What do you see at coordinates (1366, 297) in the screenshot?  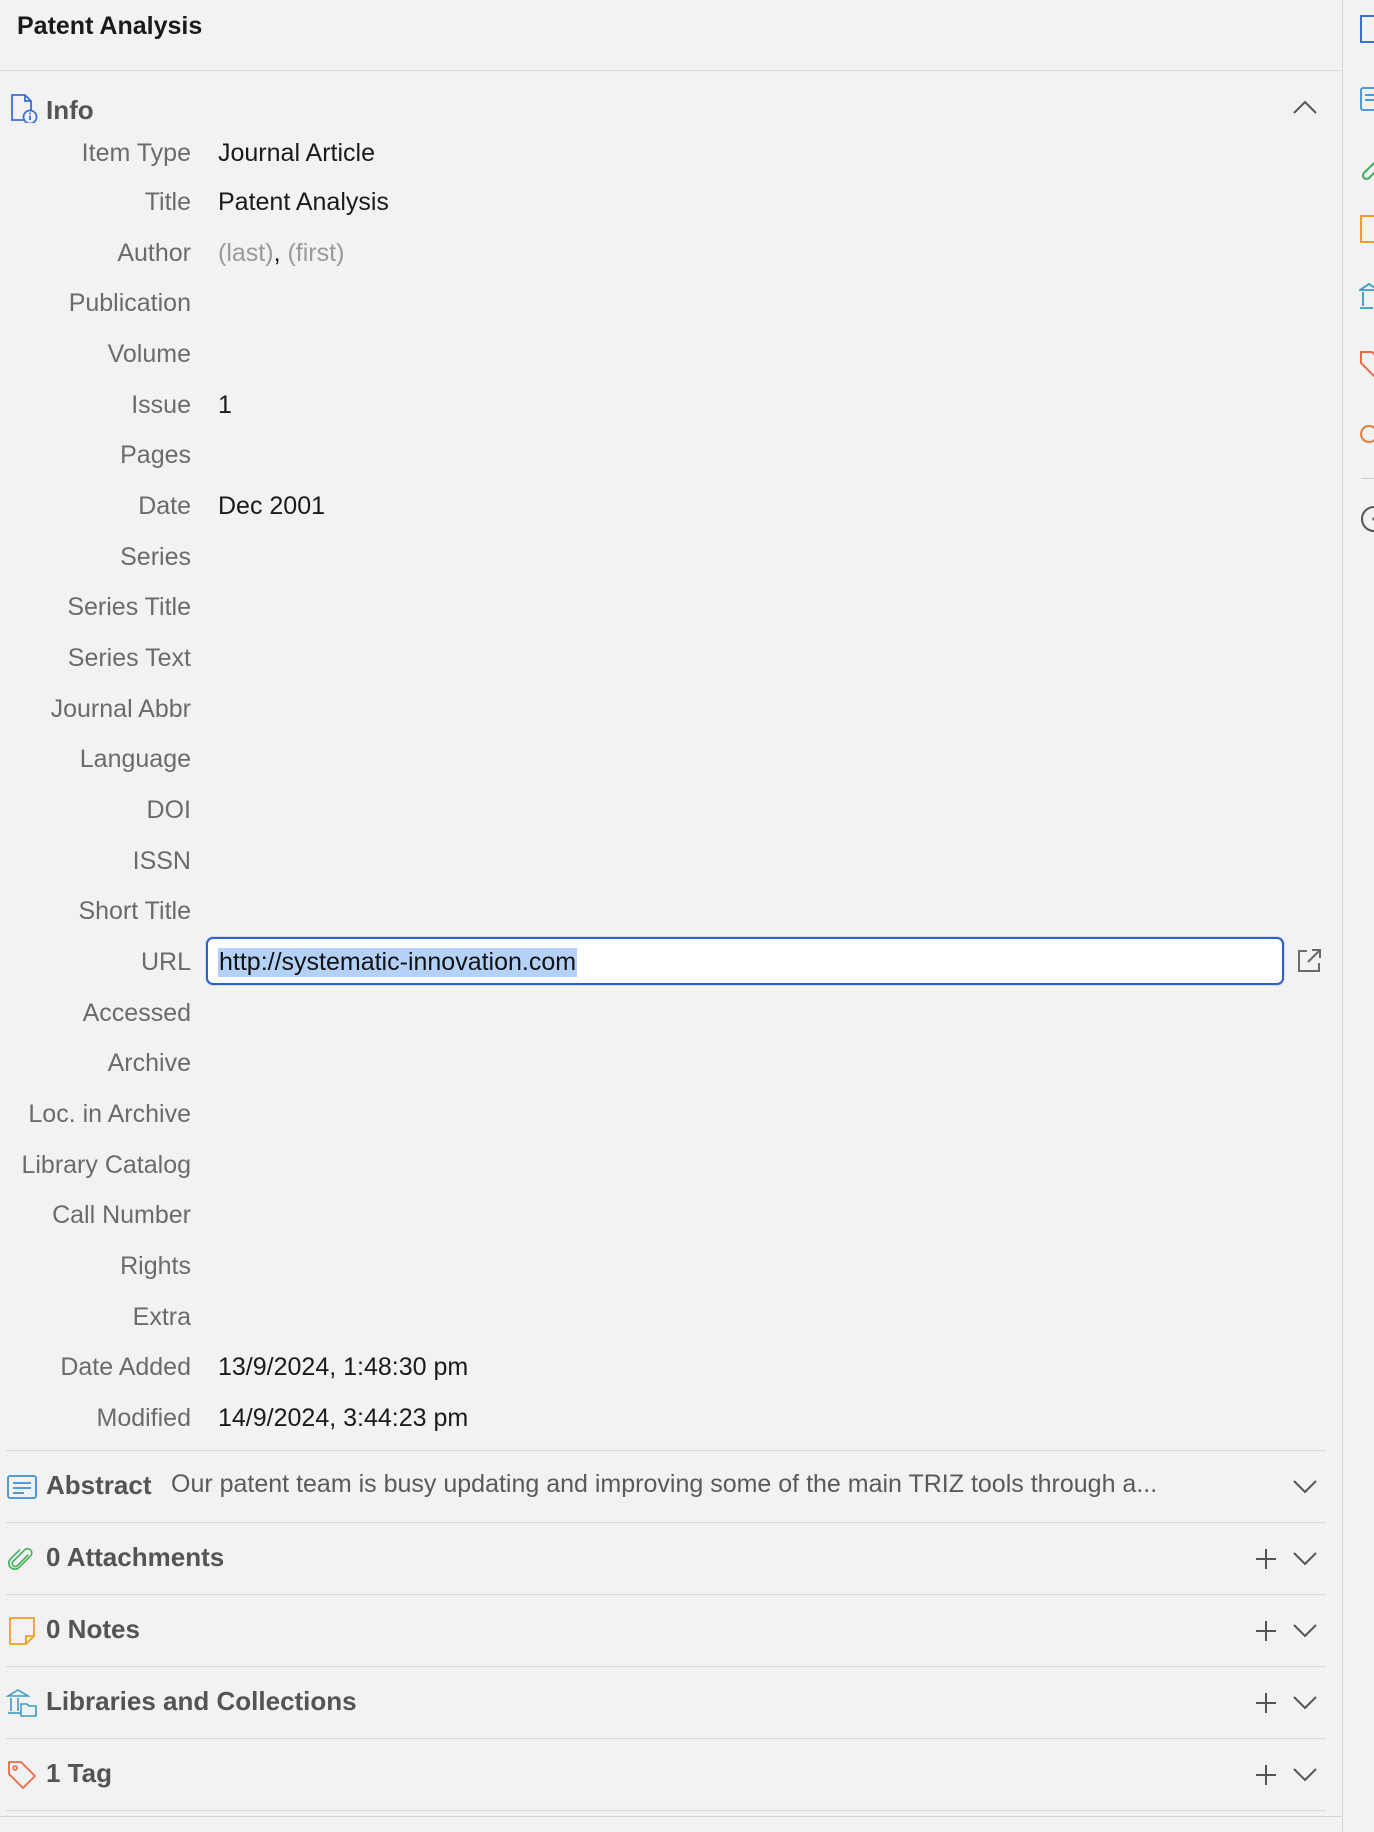 I see `sidenav-libraries-icon` at bounding box center [1366, 297].